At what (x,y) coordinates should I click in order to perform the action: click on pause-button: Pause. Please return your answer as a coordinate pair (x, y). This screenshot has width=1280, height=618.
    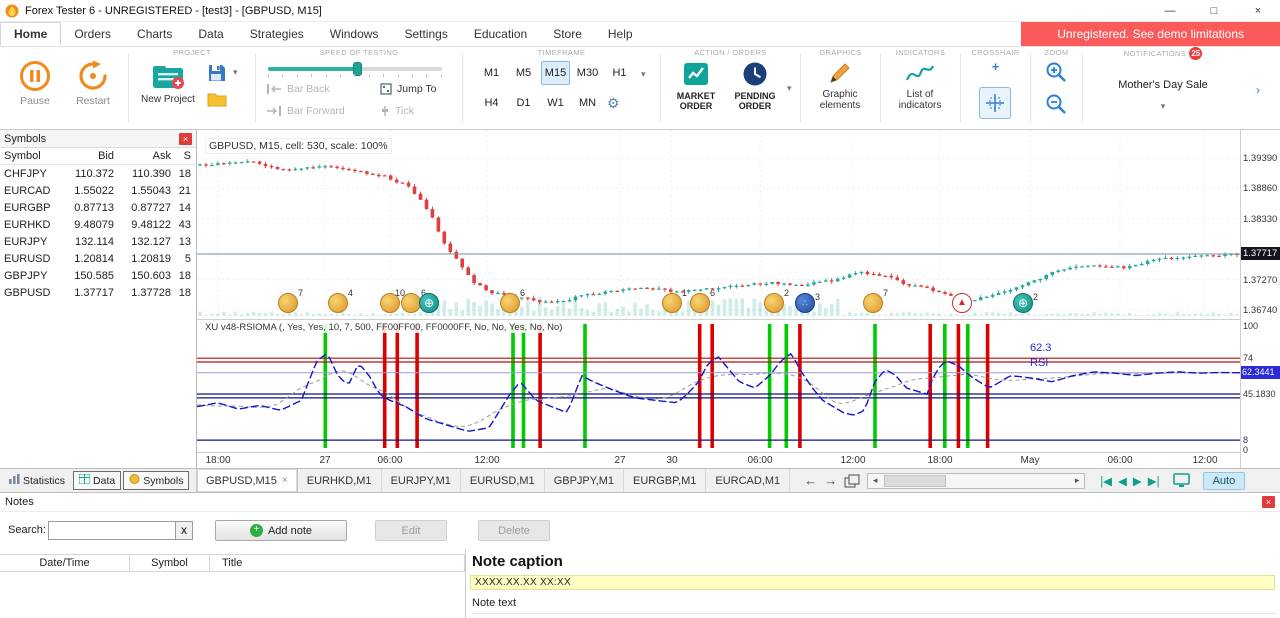
    Looking at the image, I should click on (35, 83).